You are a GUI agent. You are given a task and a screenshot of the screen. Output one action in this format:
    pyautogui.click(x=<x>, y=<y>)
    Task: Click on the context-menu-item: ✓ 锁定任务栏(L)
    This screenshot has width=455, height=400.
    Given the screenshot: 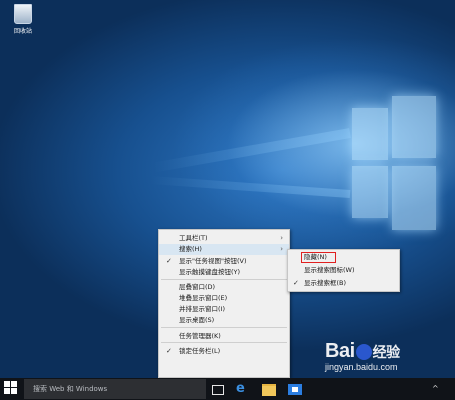 What is the action you would take?
    pyautogui.click(x=224, y=351)
    